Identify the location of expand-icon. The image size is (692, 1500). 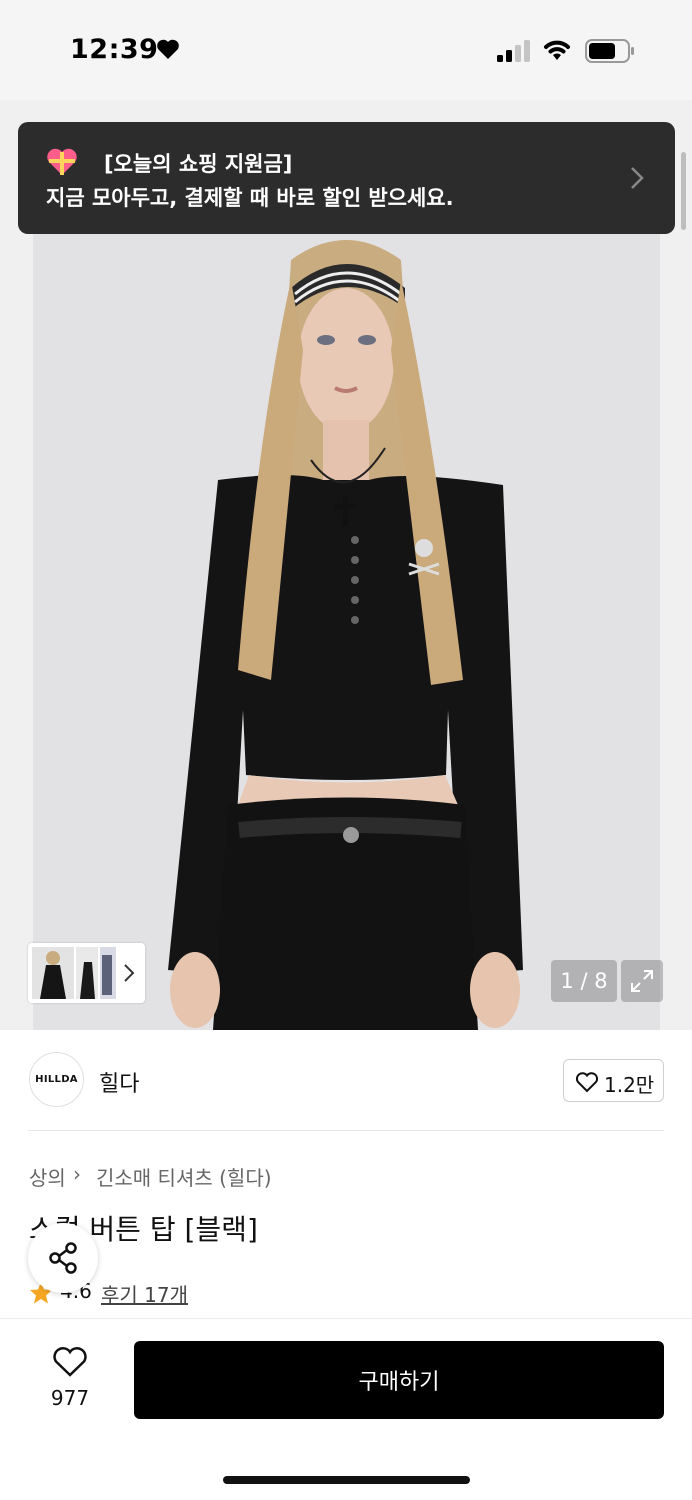
(642, 981).